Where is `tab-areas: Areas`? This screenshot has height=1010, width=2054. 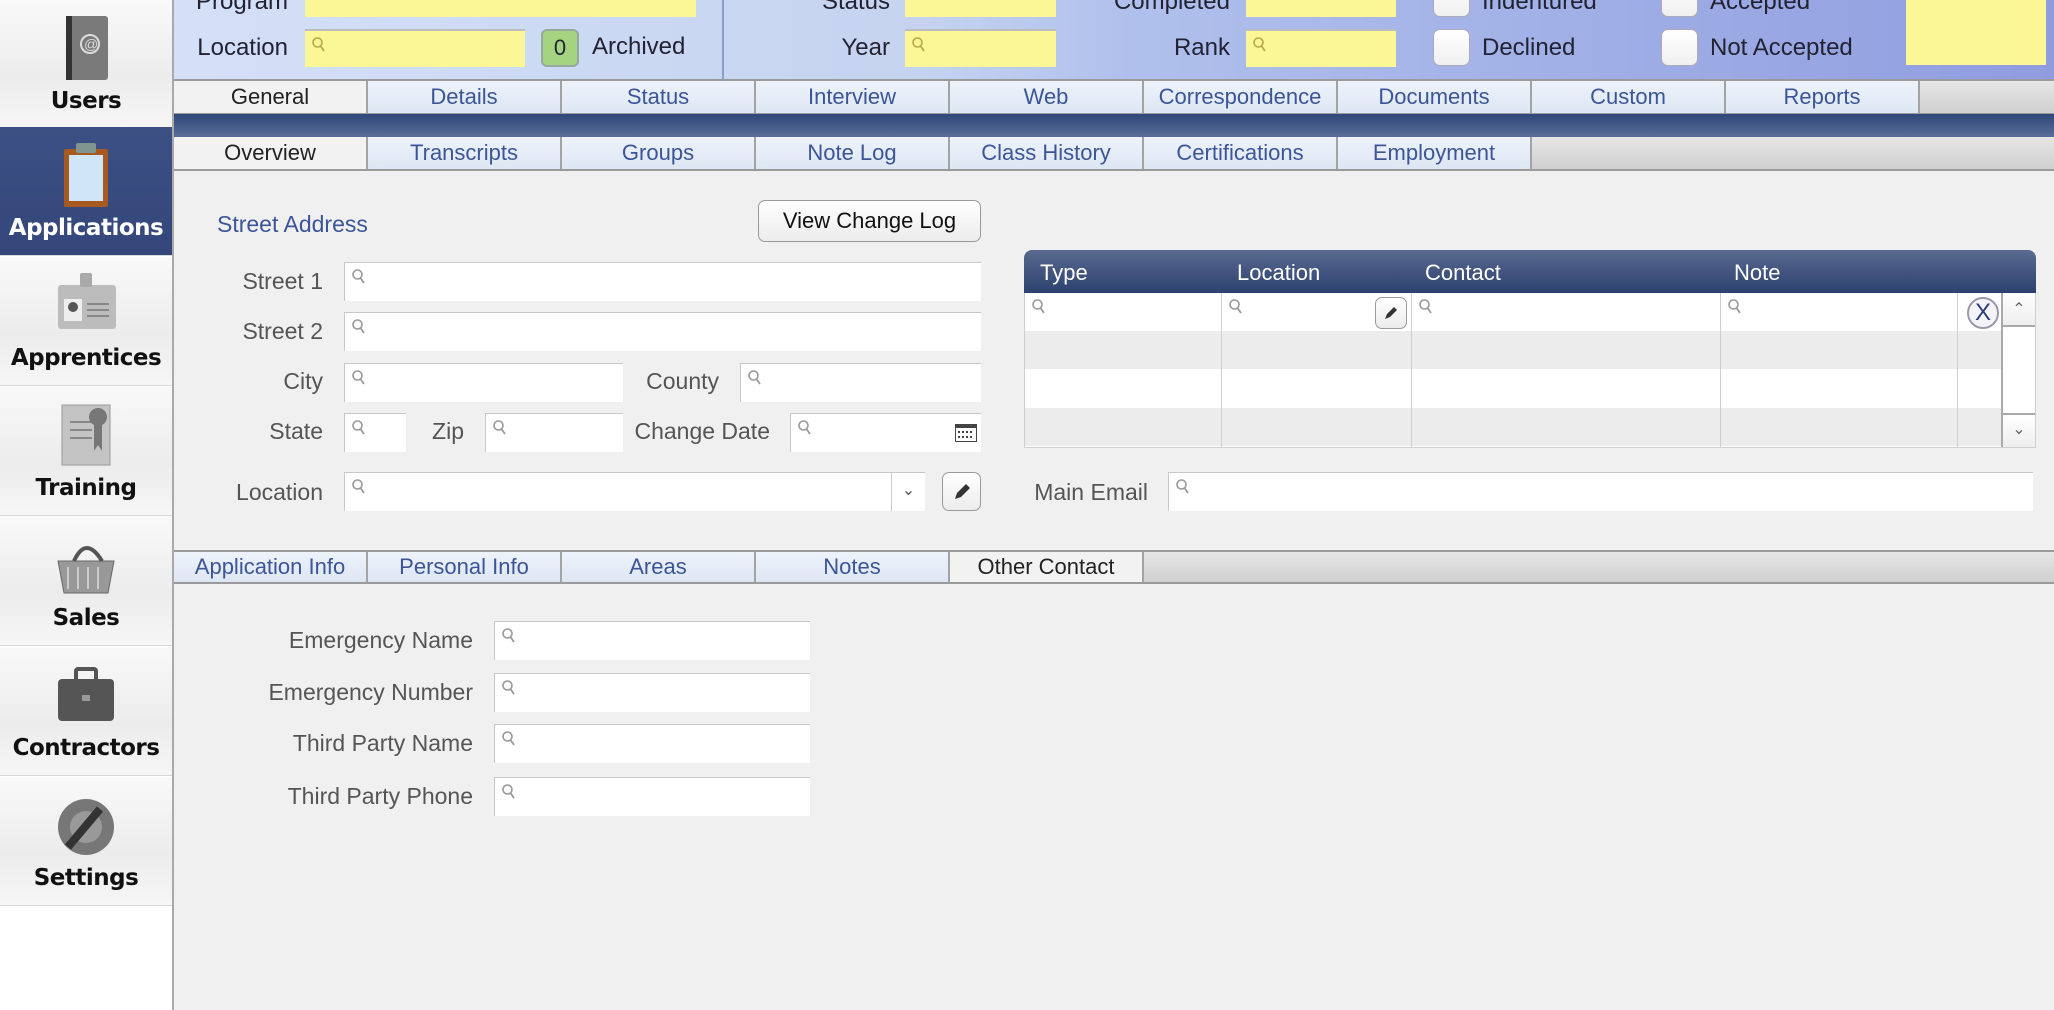 tab-areas: Areas is located at coordinates (659, 567).